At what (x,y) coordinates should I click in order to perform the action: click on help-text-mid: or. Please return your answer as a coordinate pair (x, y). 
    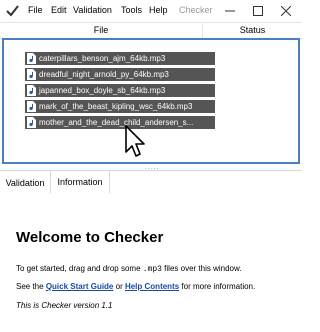
    Looking at the image, I should click on (119, 286).